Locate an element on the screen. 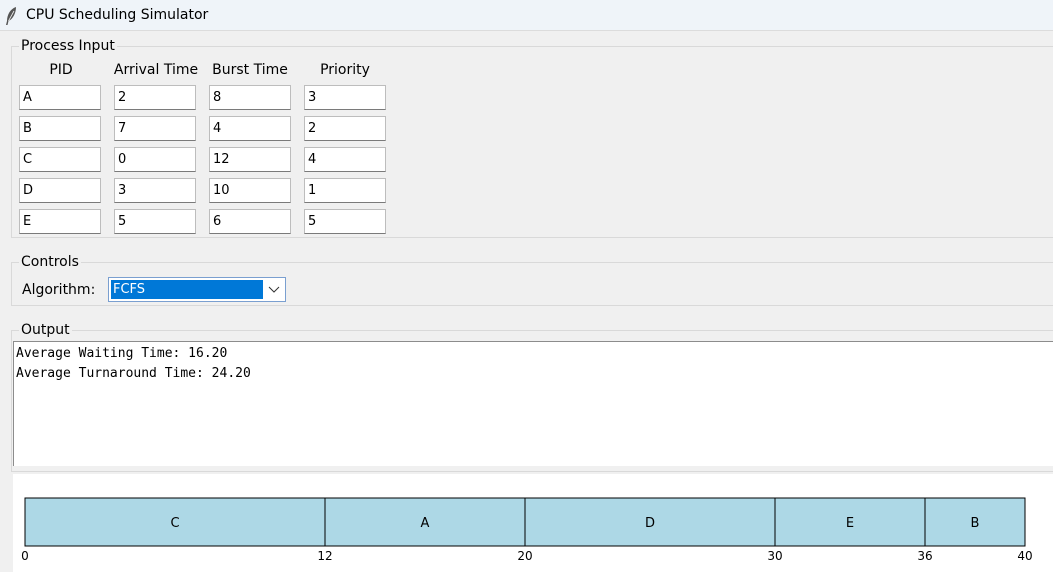  burst-time-field: 10 is located at coordinates (250, 190).